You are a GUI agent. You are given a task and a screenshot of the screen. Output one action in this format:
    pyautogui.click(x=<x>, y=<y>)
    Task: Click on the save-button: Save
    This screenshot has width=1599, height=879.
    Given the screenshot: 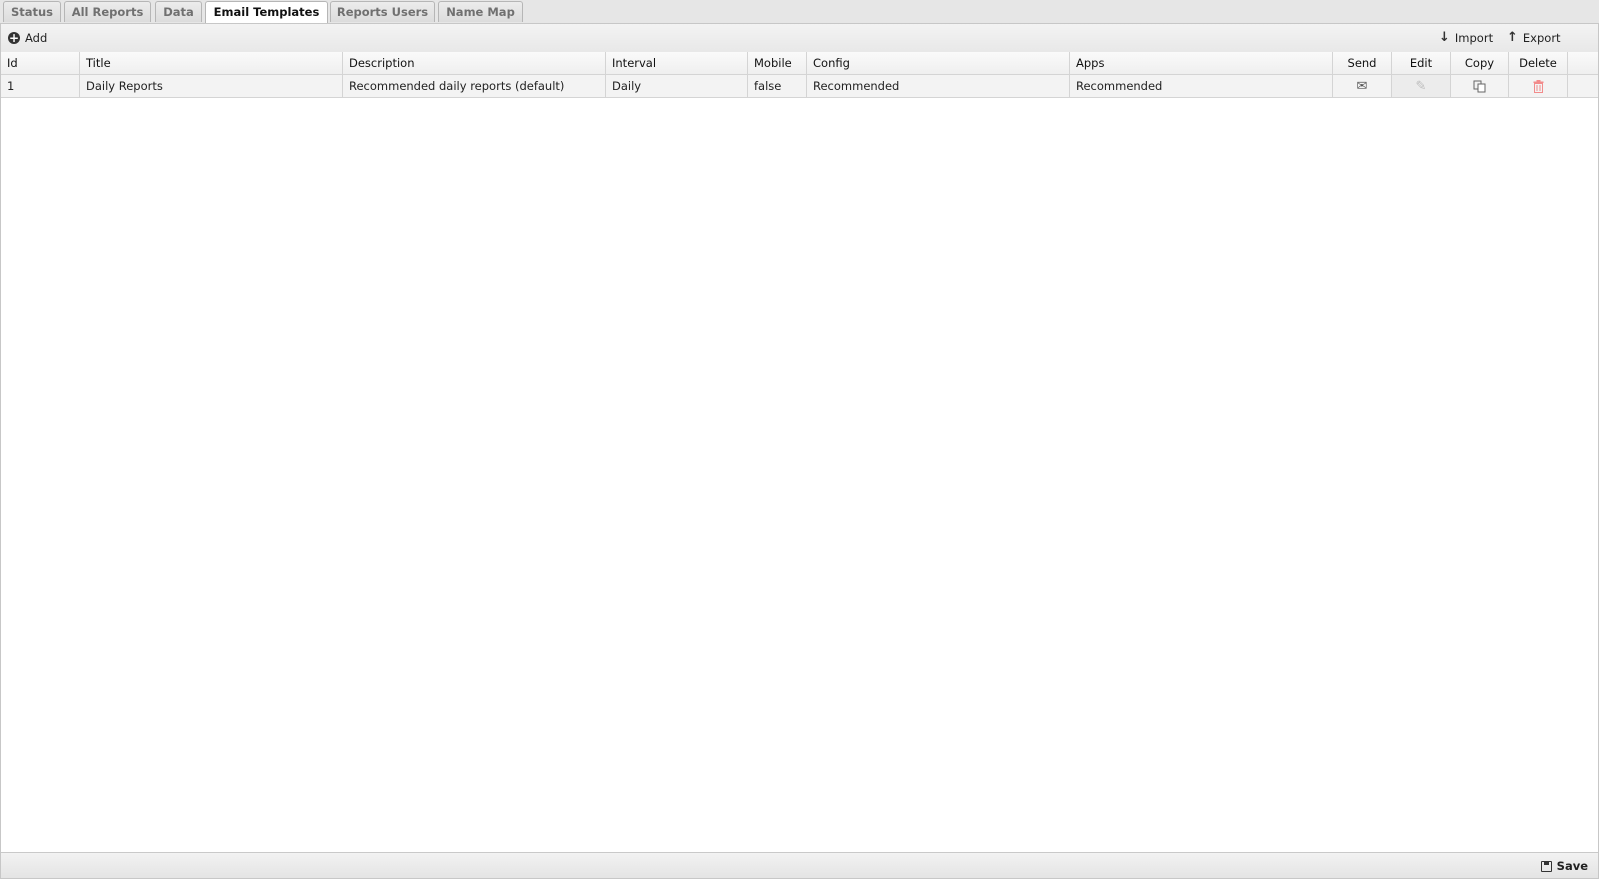 What is the action you would take?
    pyautogui.click(x=1564, y=866)
    